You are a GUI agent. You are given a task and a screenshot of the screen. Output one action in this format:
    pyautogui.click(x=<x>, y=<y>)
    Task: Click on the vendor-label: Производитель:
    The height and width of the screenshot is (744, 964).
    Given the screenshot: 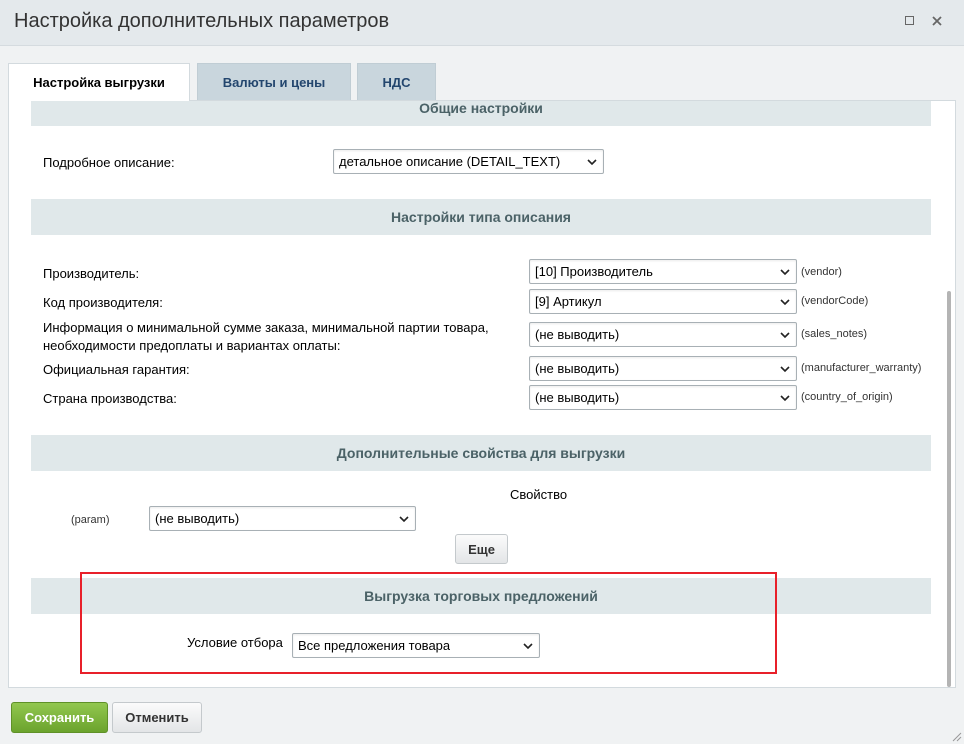 What is the action you would take?
    pyautogui.click(x=91, y=273)
    